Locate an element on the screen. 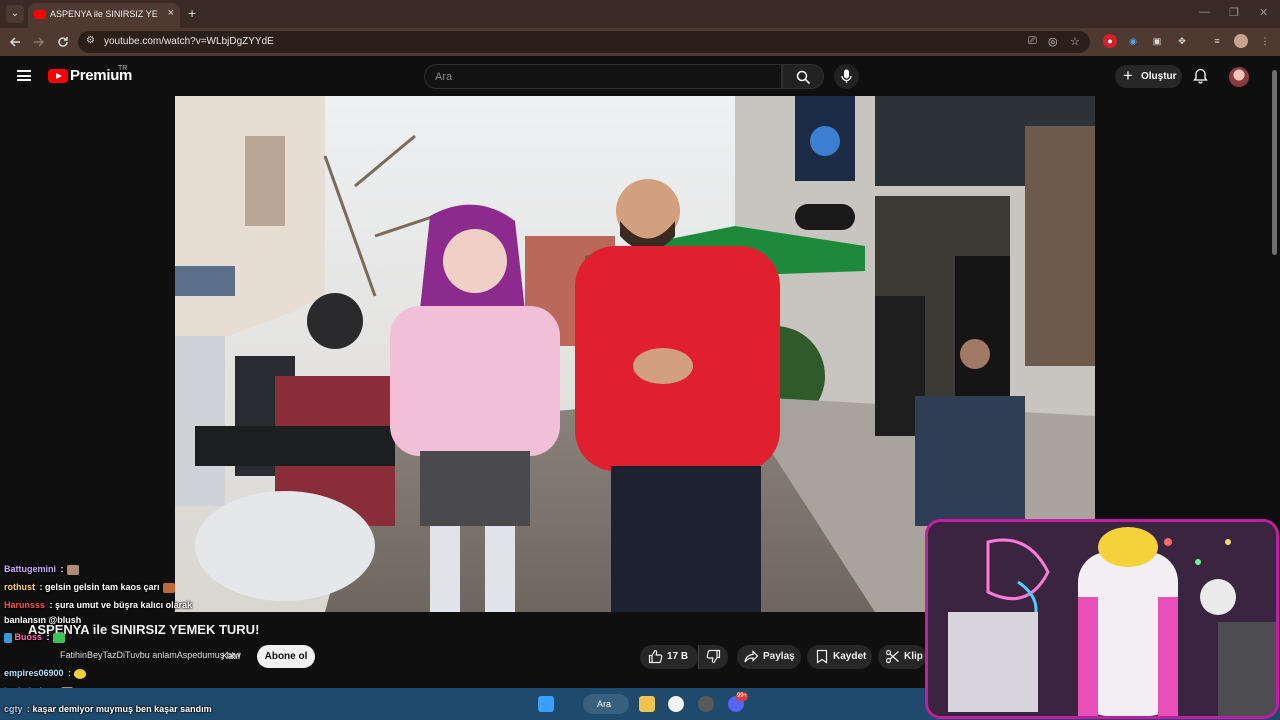 Image resolution: width=1280 pixels, height=720 pixels. chat-text: gelsin gelsin tam kaos çarı is located at coordinates (101, 587).